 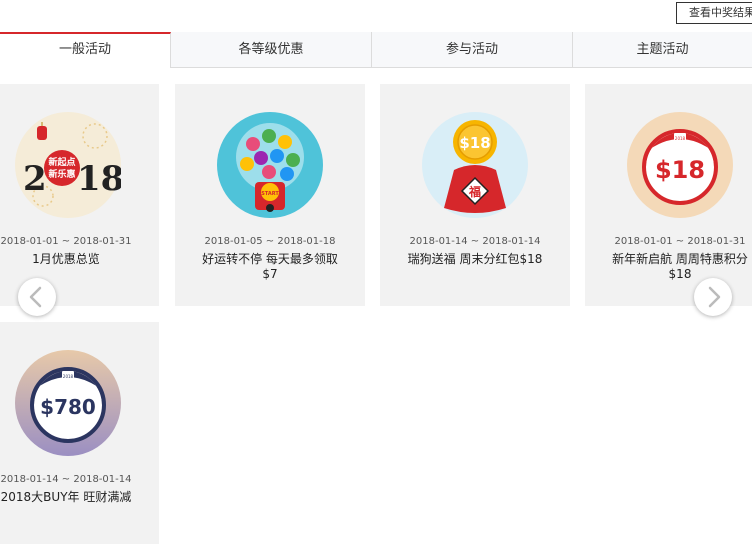 I want to click on badge-line2: 新乐惠, so click(x=61, y=174).